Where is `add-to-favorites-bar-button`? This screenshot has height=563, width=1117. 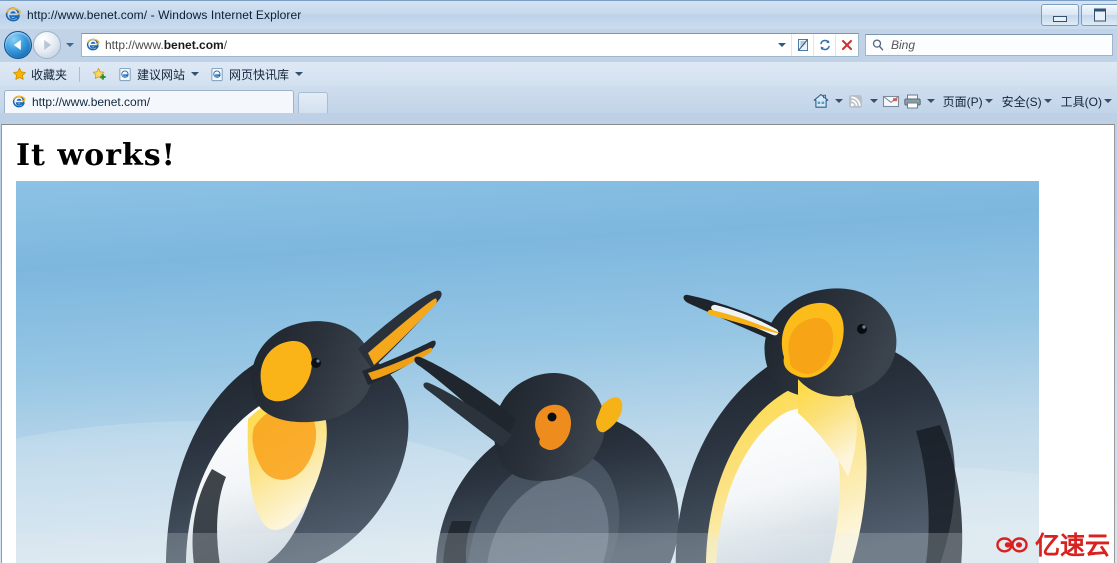 add-to-favorites-bar-button is located at coordinates (99, 74).